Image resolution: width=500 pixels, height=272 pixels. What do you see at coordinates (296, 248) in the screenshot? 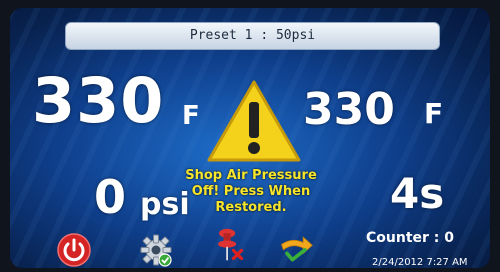
I see `arrow-icon` at bounding box center [296, 248].